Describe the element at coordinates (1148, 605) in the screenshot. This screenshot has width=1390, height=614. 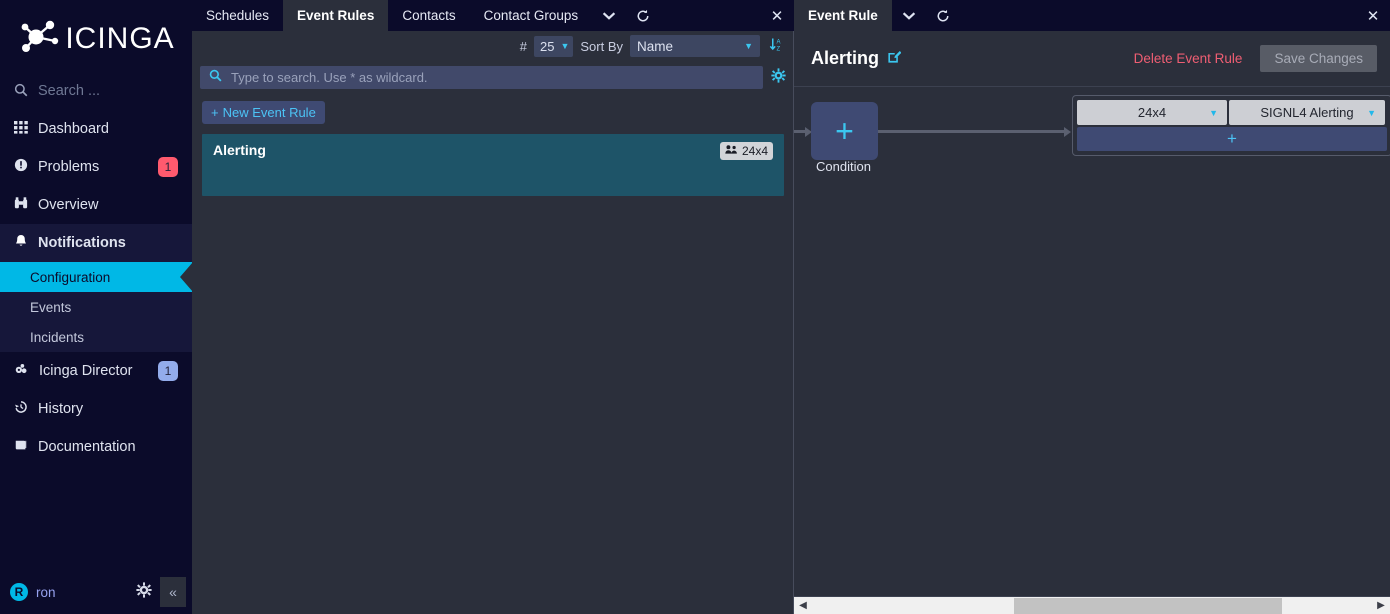
I see `scrollbar-thumb` at that location.